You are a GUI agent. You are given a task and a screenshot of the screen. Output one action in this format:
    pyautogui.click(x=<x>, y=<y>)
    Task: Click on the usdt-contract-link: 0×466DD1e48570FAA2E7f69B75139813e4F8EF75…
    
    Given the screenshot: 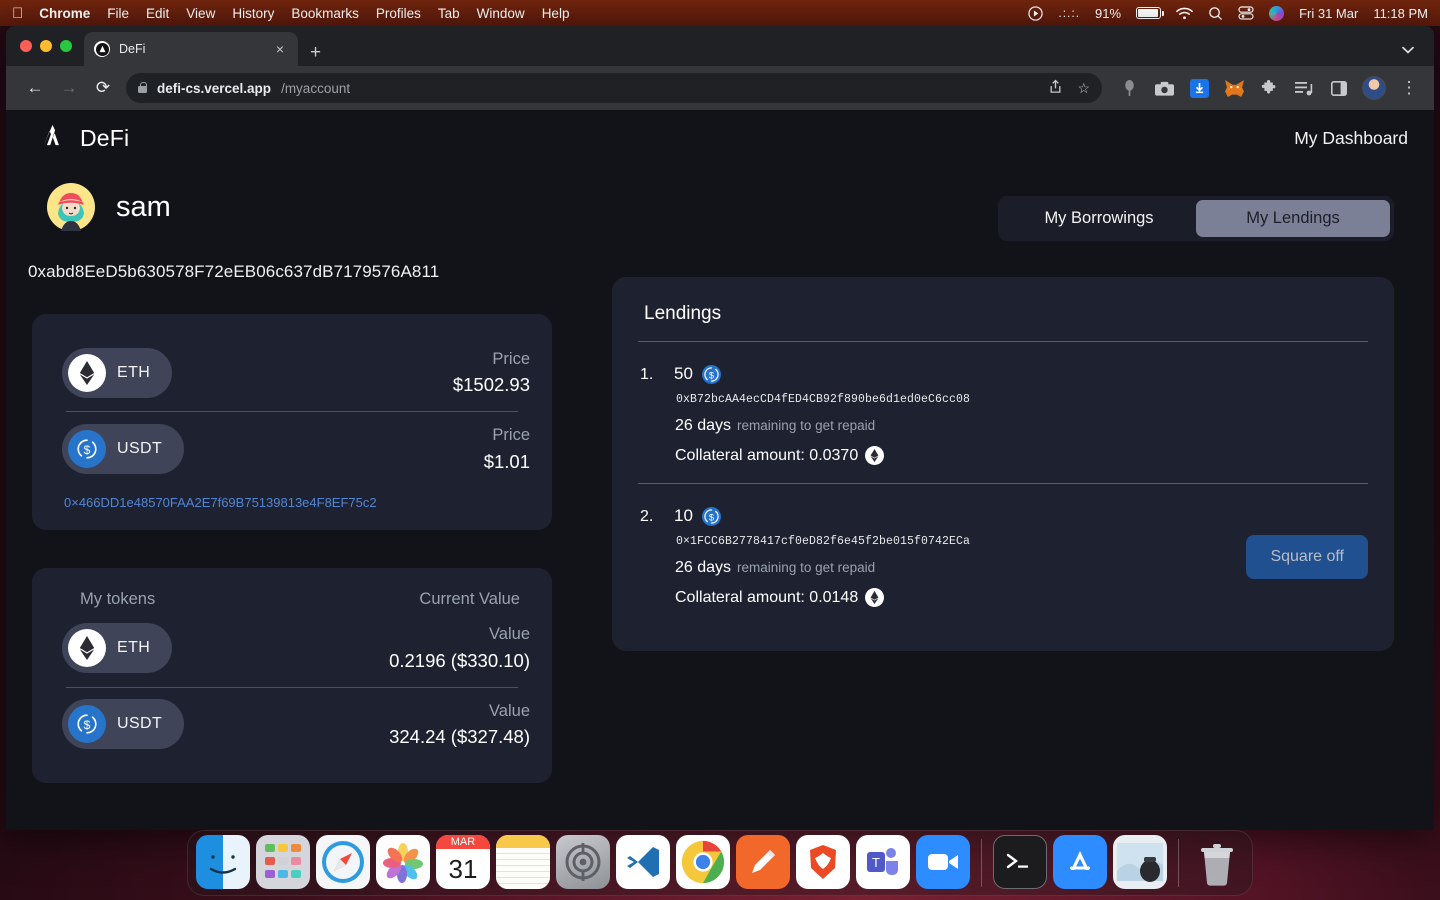 What is the action you would take?
    pyautogui.click(x=292, y=498)
    